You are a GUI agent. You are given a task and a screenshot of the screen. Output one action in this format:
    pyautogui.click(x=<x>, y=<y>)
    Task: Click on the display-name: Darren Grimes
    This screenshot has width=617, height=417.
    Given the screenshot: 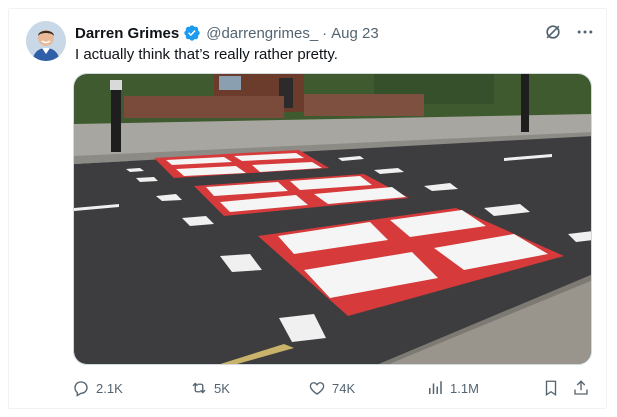 What is the action you would take?
    pyautogui.click(x=127, y=33)
    